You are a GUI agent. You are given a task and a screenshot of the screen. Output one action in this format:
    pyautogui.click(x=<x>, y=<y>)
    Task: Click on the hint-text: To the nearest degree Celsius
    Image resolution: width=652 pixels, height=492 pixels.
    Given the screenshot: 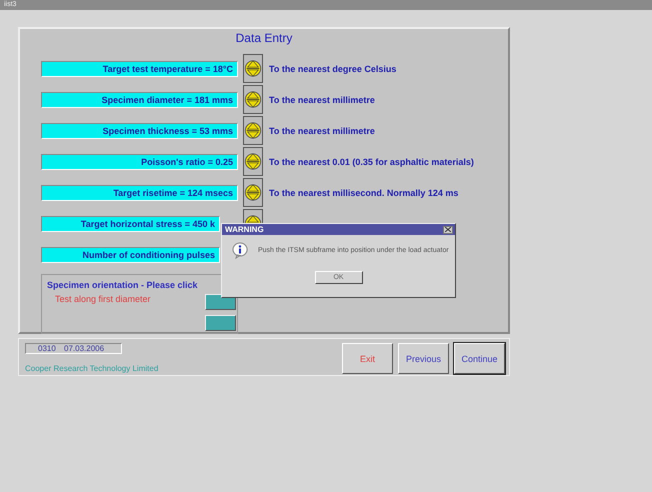 What is the action you would take?
    pyautogui.click(x=332, y=69)
    